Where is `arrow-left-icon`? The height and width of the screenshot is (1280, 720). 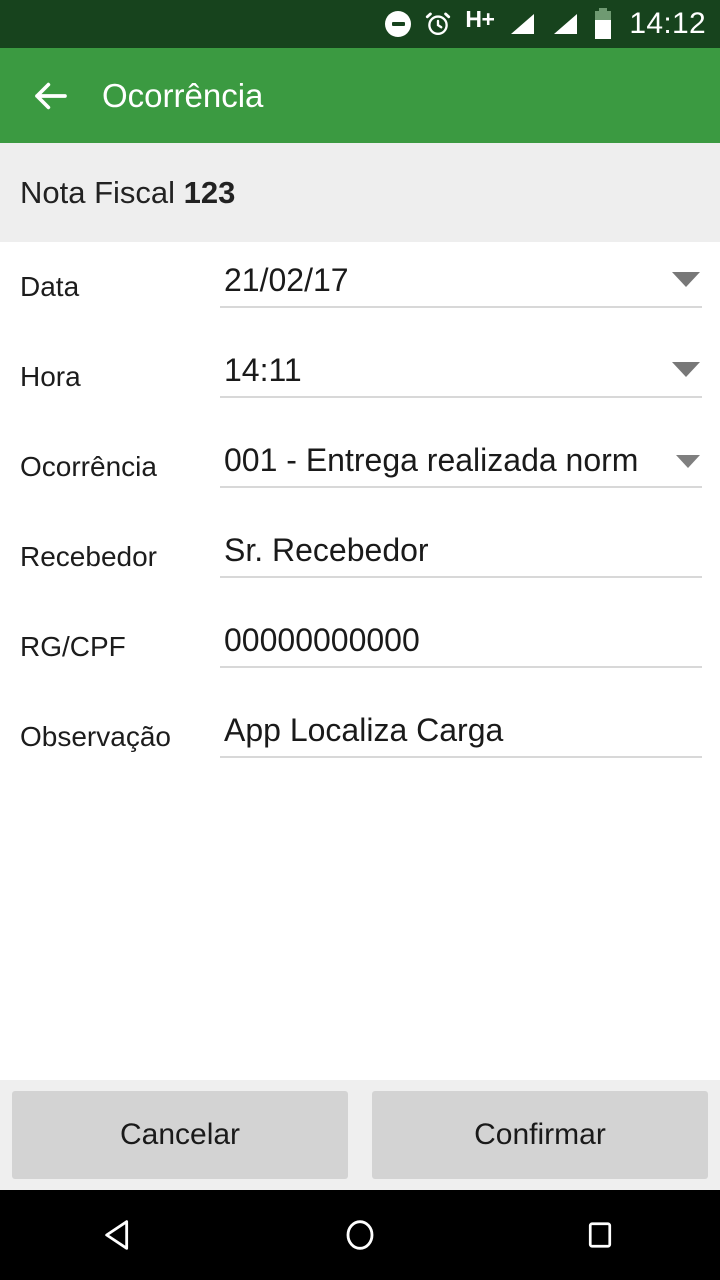
arrow-left-icon is located at coordinates (51, 96).